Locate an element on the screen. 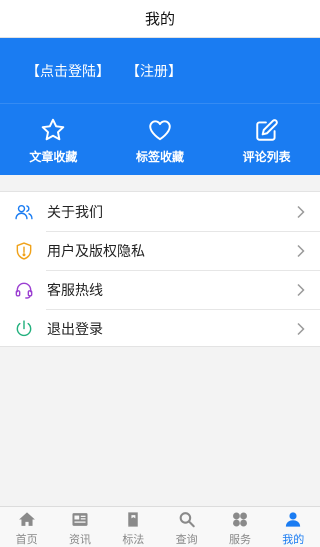 The height and width of the screenshot is (547, 320). register-link: 【注册】 is located at coordinates (154, 71).